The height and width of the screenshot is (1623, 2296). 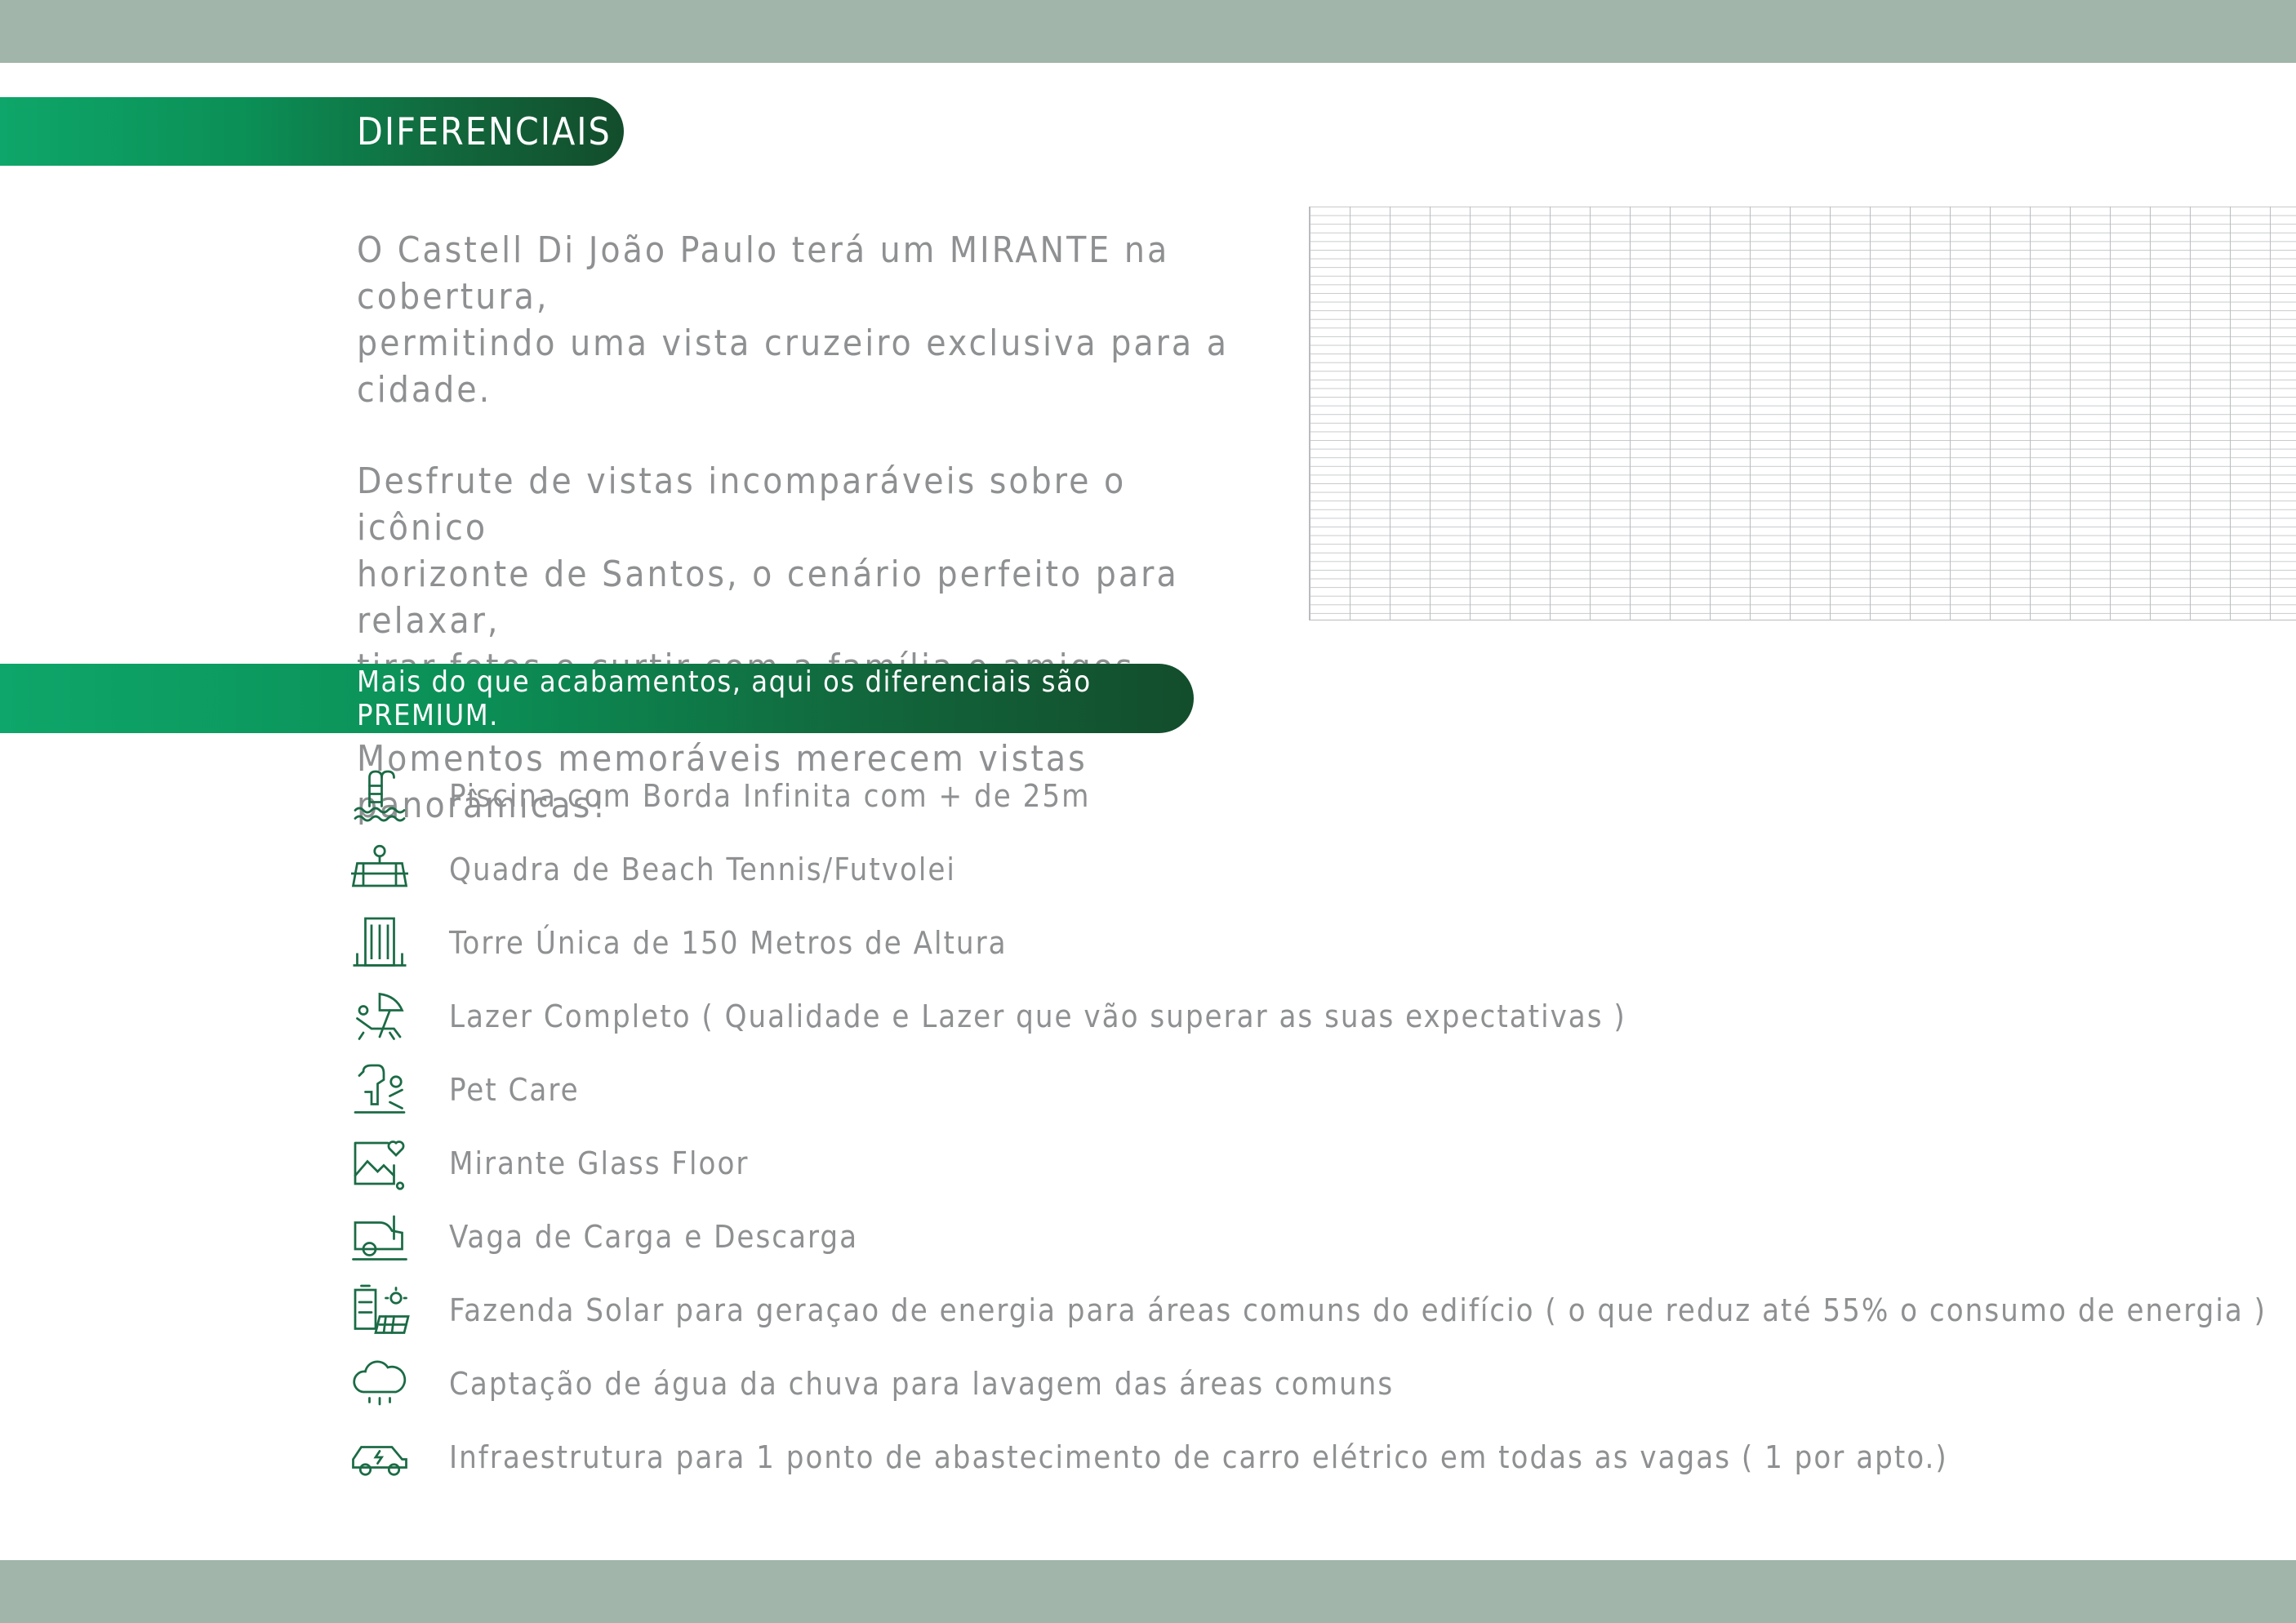 I want to click on feature-label: Piscina com Borda Infinita com + de 25m, so click(x=770, y=796).